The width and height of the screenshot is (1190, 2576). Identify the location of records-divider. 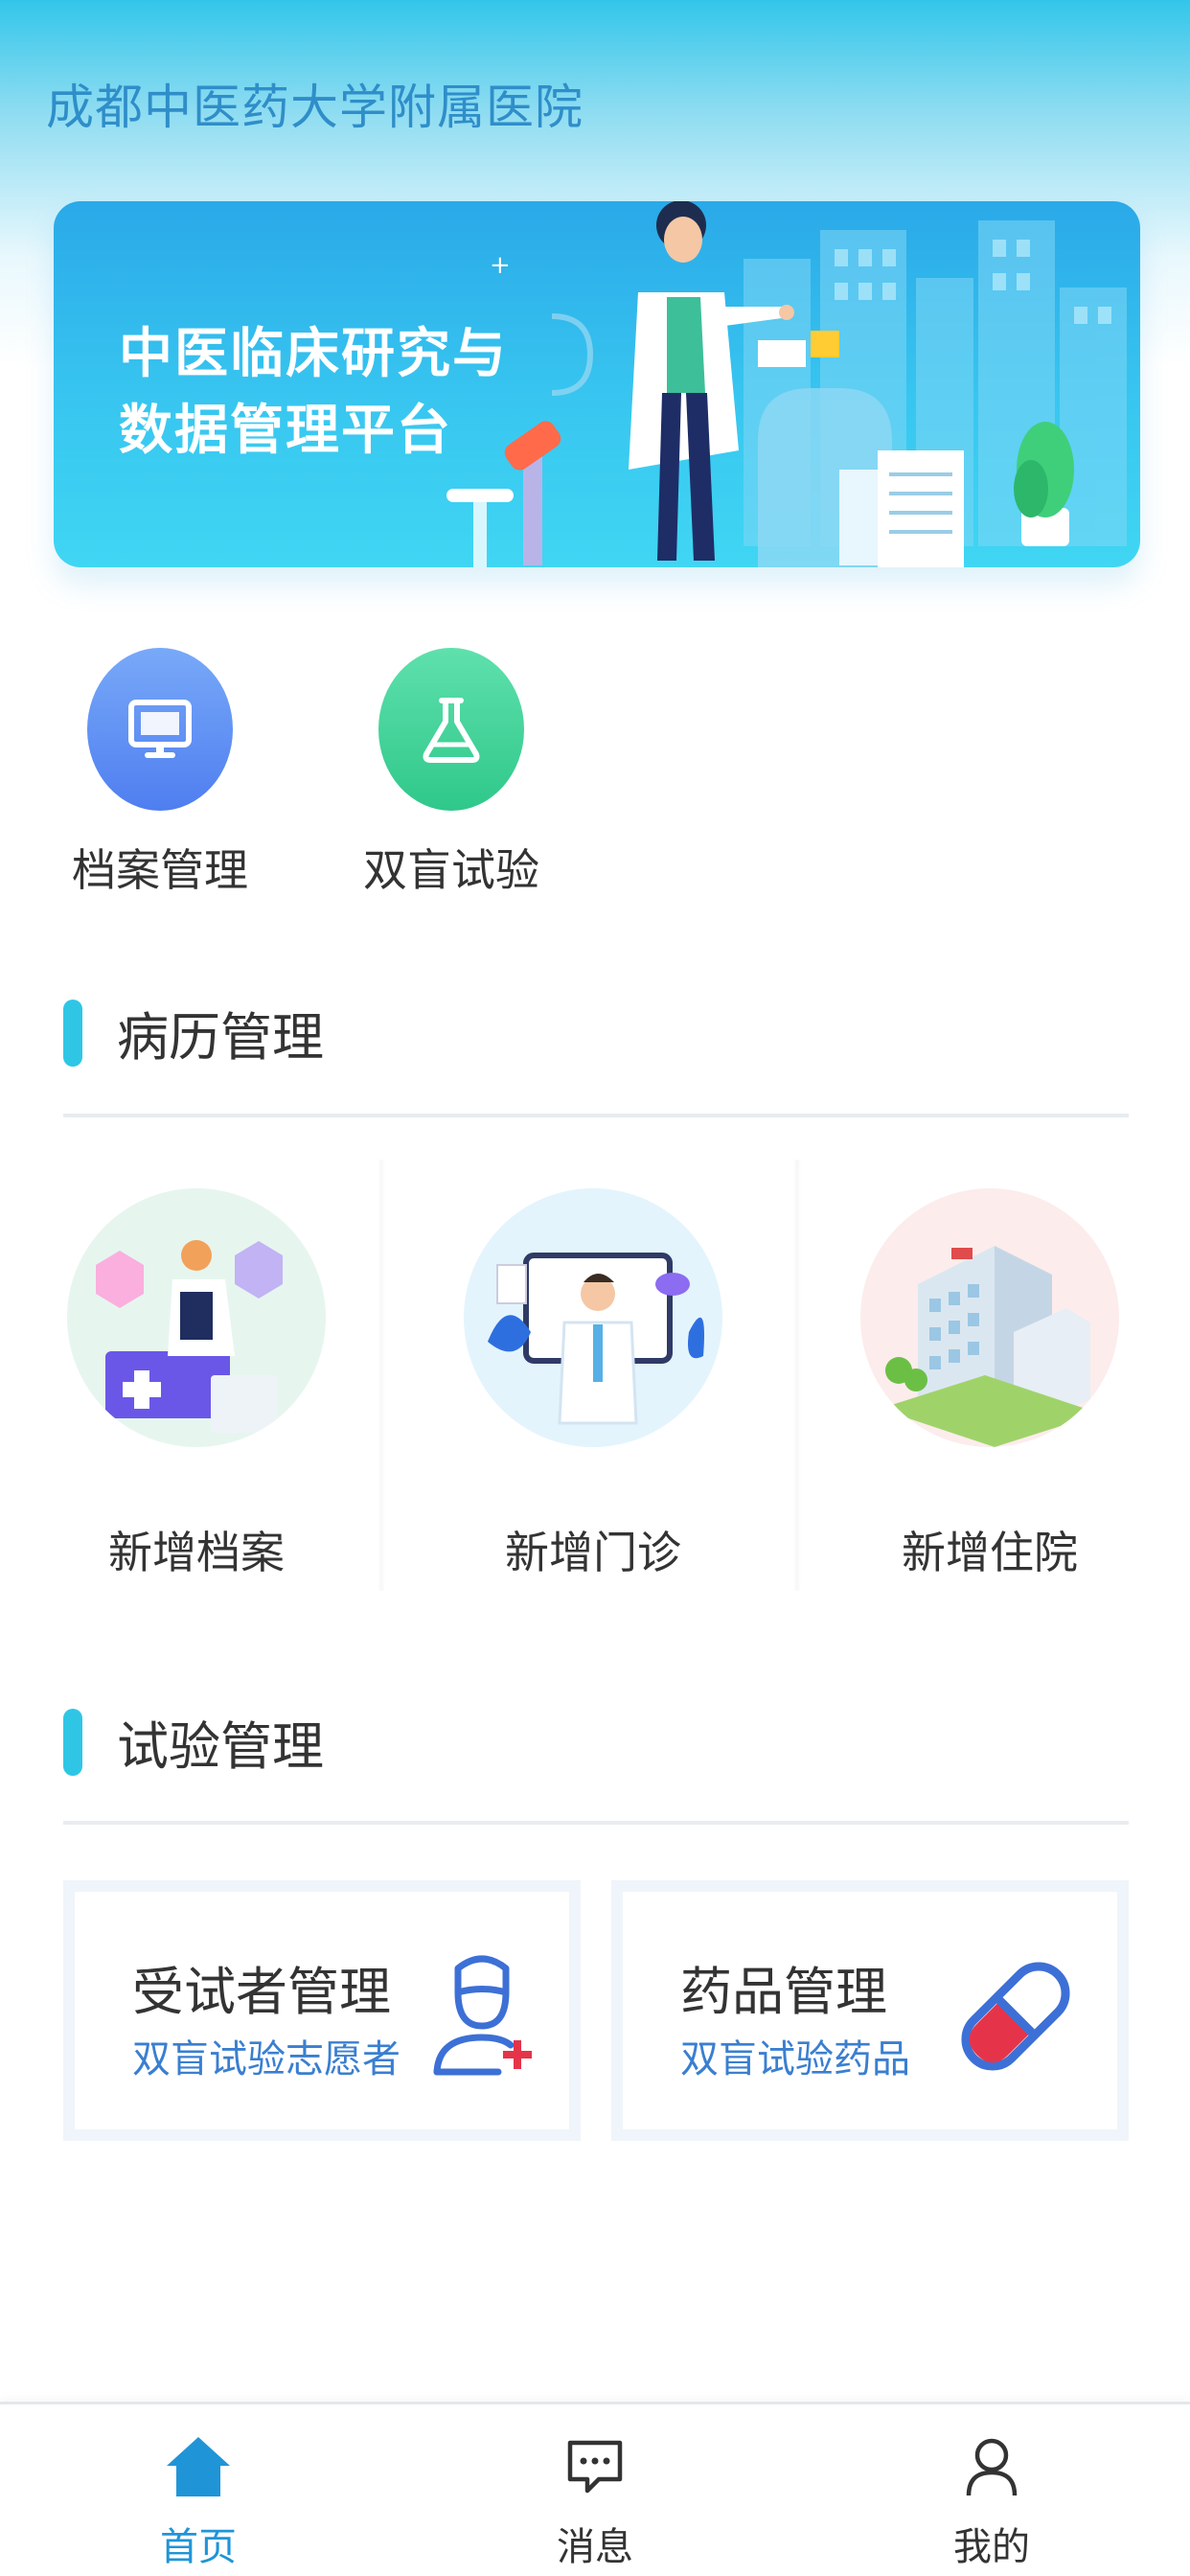
(596, 1115).